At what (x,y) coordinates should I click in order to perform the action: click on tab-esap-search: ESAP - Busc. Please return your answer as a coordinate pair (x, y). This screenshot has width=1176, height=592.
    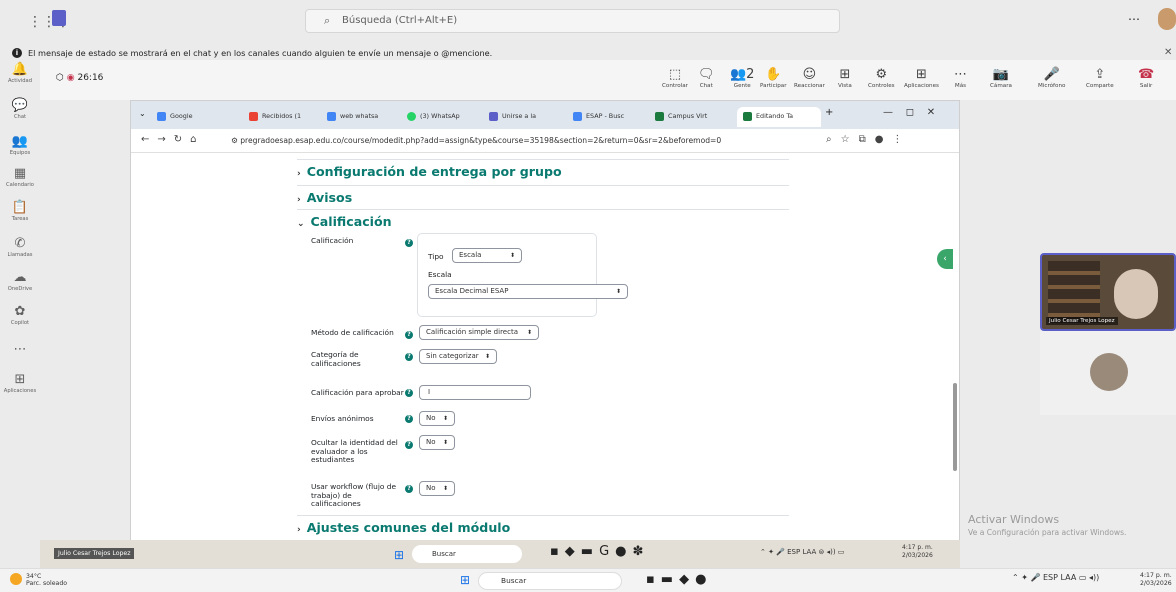
    Looking at the image, I should click on (607, 117).